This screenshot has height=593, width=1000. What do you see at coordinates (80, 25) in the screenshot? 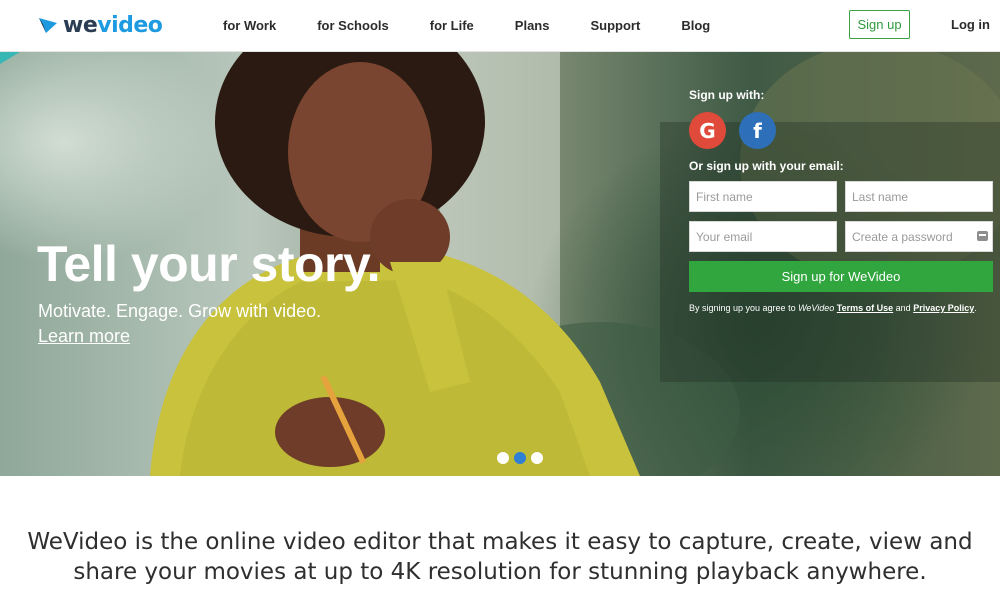
I see `logo-text-prefix: we` at bounding box center [80, 25].